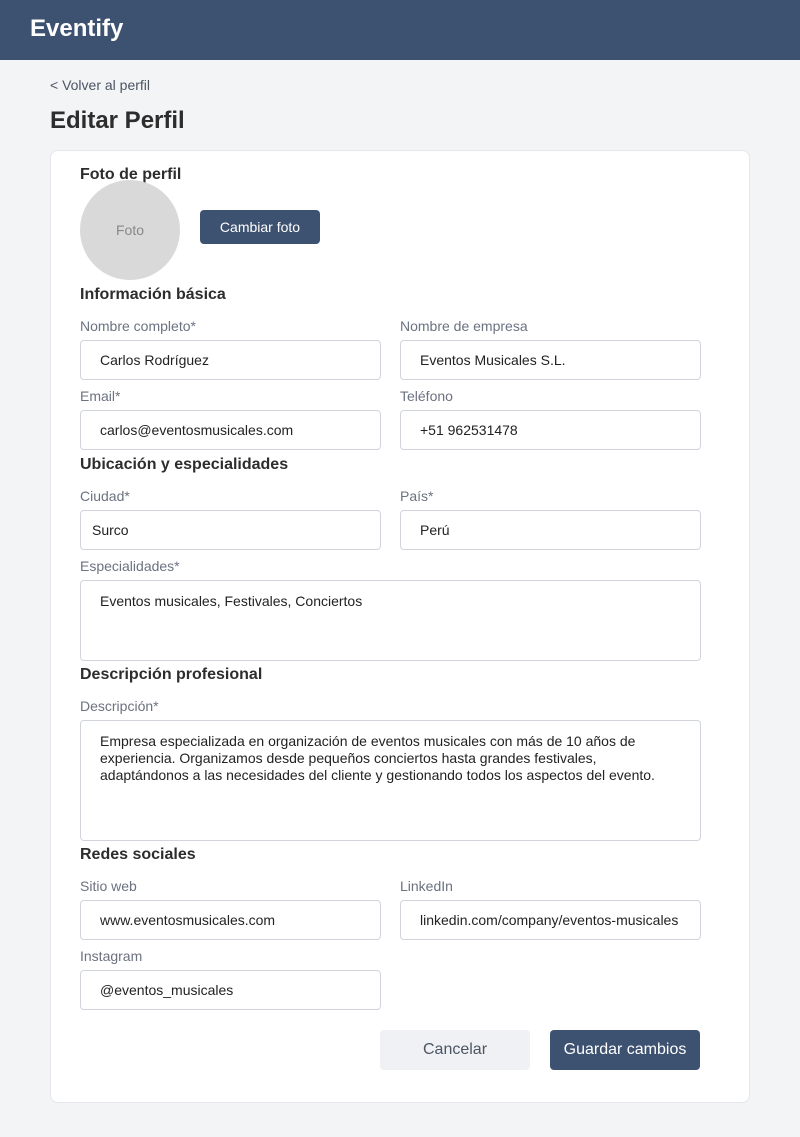 Image resolution: width=800 pixels, height=1137 pixels. Describe the element at coordinates (550, 920) in the screenshot. I see `linkedin-input` at that location.